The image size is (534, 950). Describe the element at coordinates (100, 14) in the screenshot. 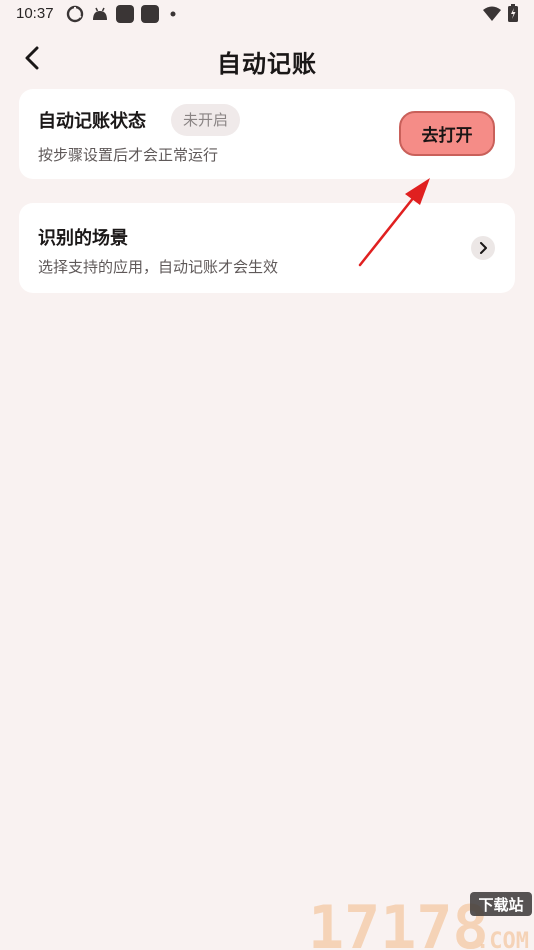

I see `android-icon` at that location.